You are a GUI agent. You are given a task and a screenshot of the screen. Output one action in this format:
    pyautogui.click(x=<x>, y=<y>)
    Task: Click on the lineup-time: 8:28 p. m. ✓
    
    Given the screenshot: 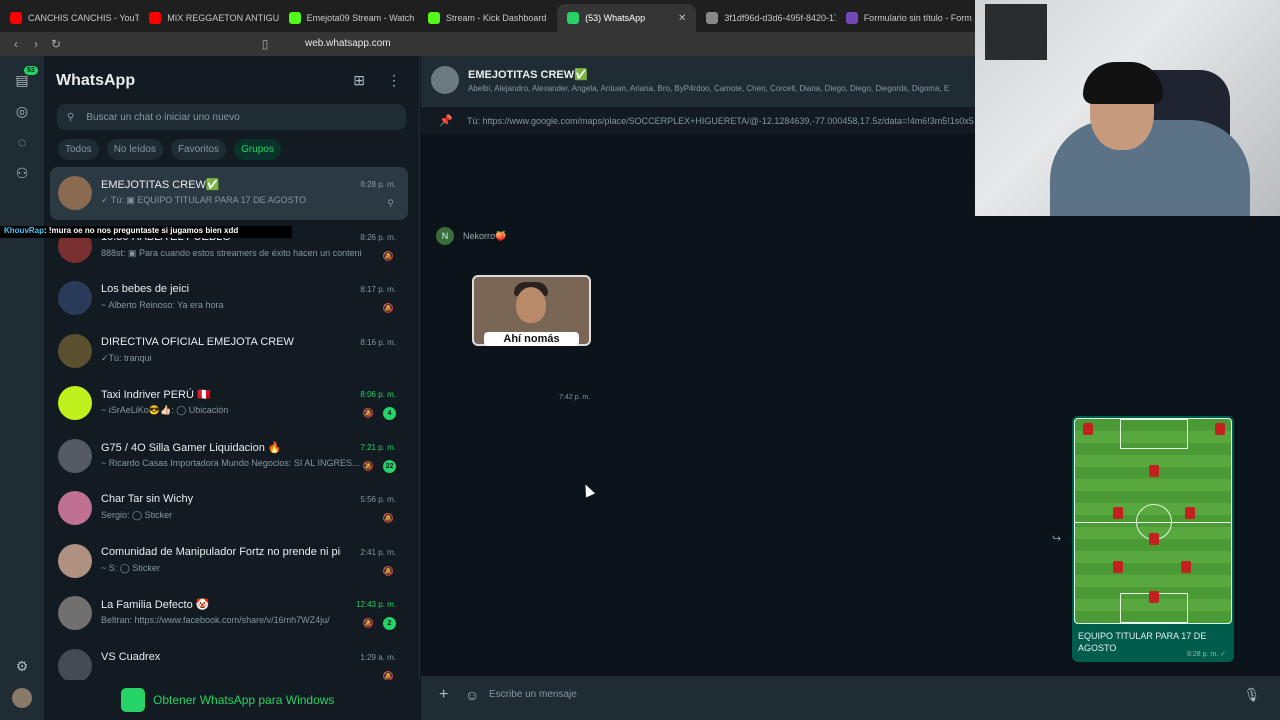 What is the action you would take?
    pyautogui.click(x=1206, y=654)
    